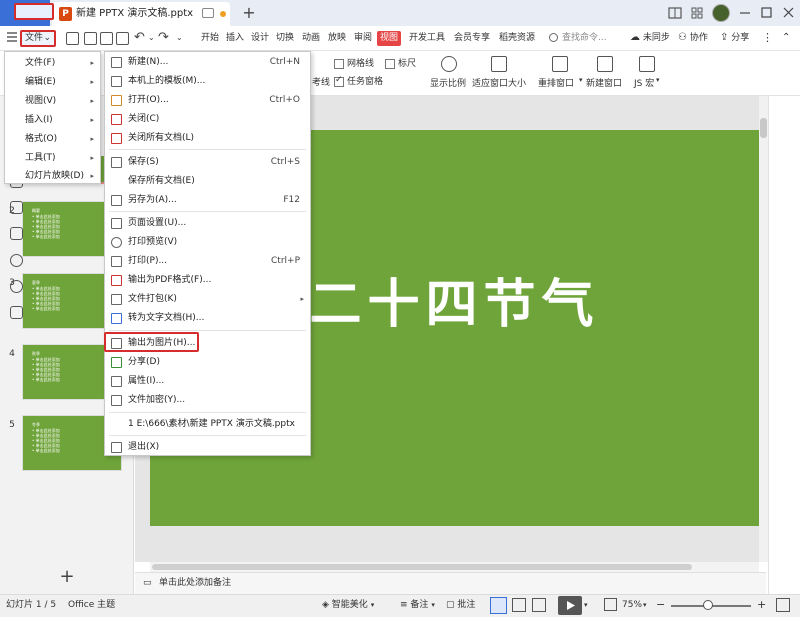  I want to click on file-menu-button: 文件 ⌄, so click(38, 38).